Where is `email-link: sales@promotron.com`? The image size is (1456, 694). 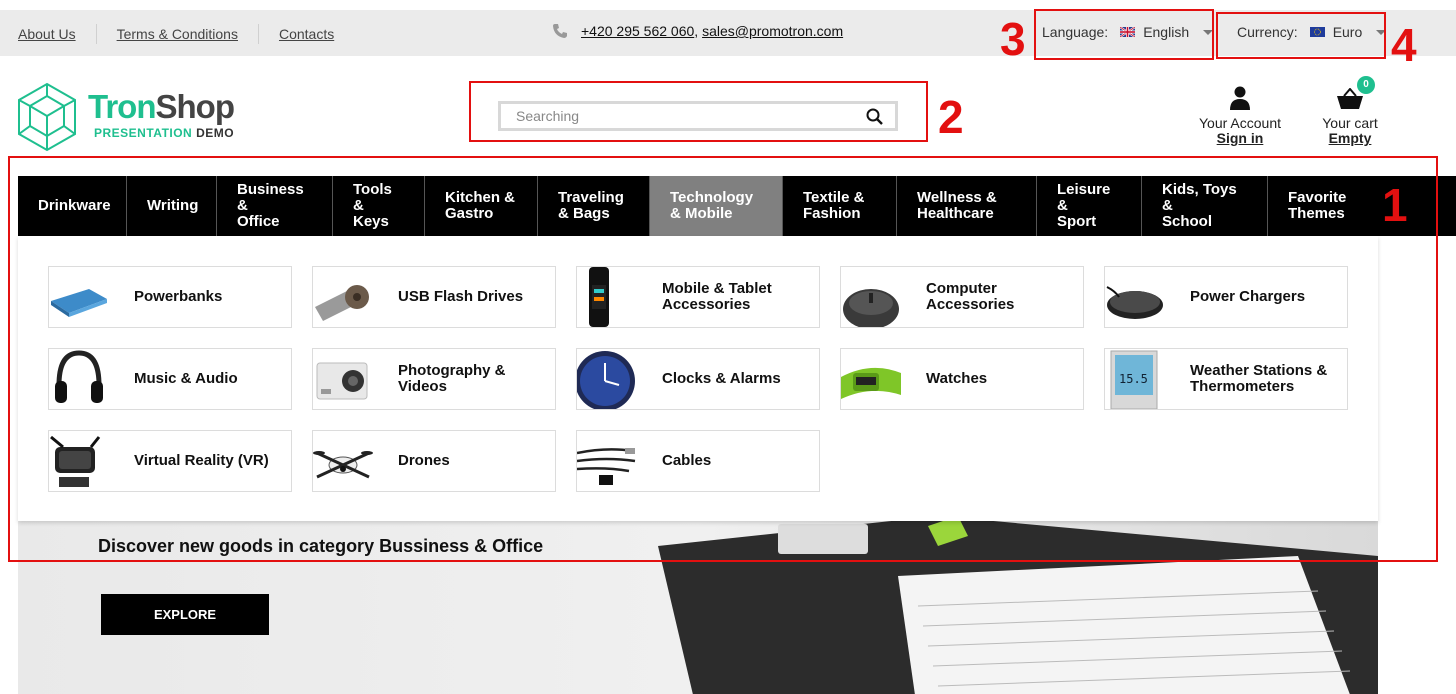 email-link: sales@promotron.com is located at coordinates (772, 31).